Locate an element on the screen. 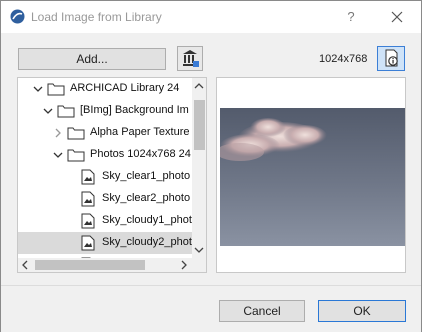 This screenshot has height=332, width=422. chevron-right-icon is located at coordinates (58, 133).